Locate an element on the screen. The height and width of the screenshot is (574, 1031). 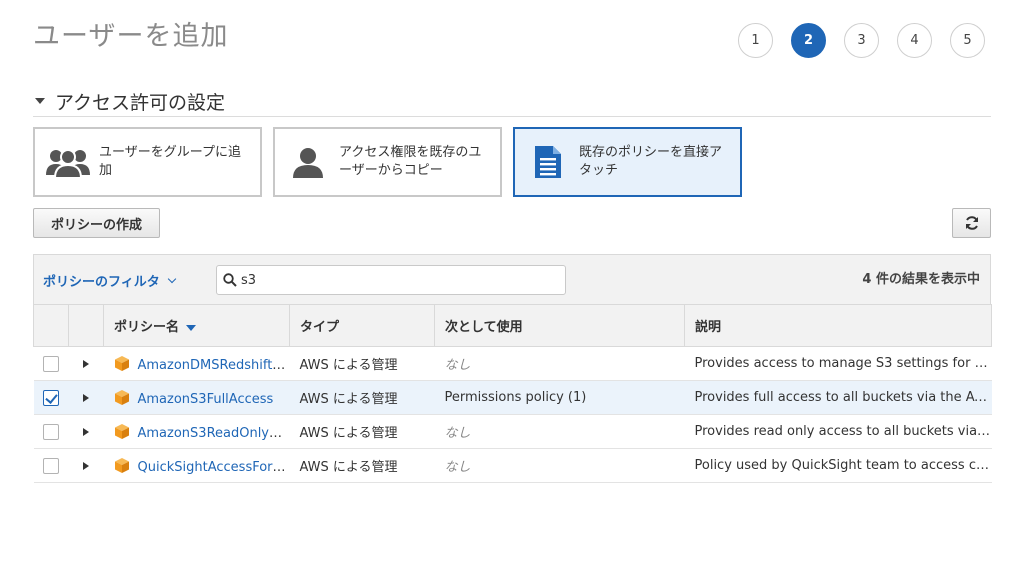
permissions-section-header: アクセス許可の設定 is located at coordinates (512, 101).